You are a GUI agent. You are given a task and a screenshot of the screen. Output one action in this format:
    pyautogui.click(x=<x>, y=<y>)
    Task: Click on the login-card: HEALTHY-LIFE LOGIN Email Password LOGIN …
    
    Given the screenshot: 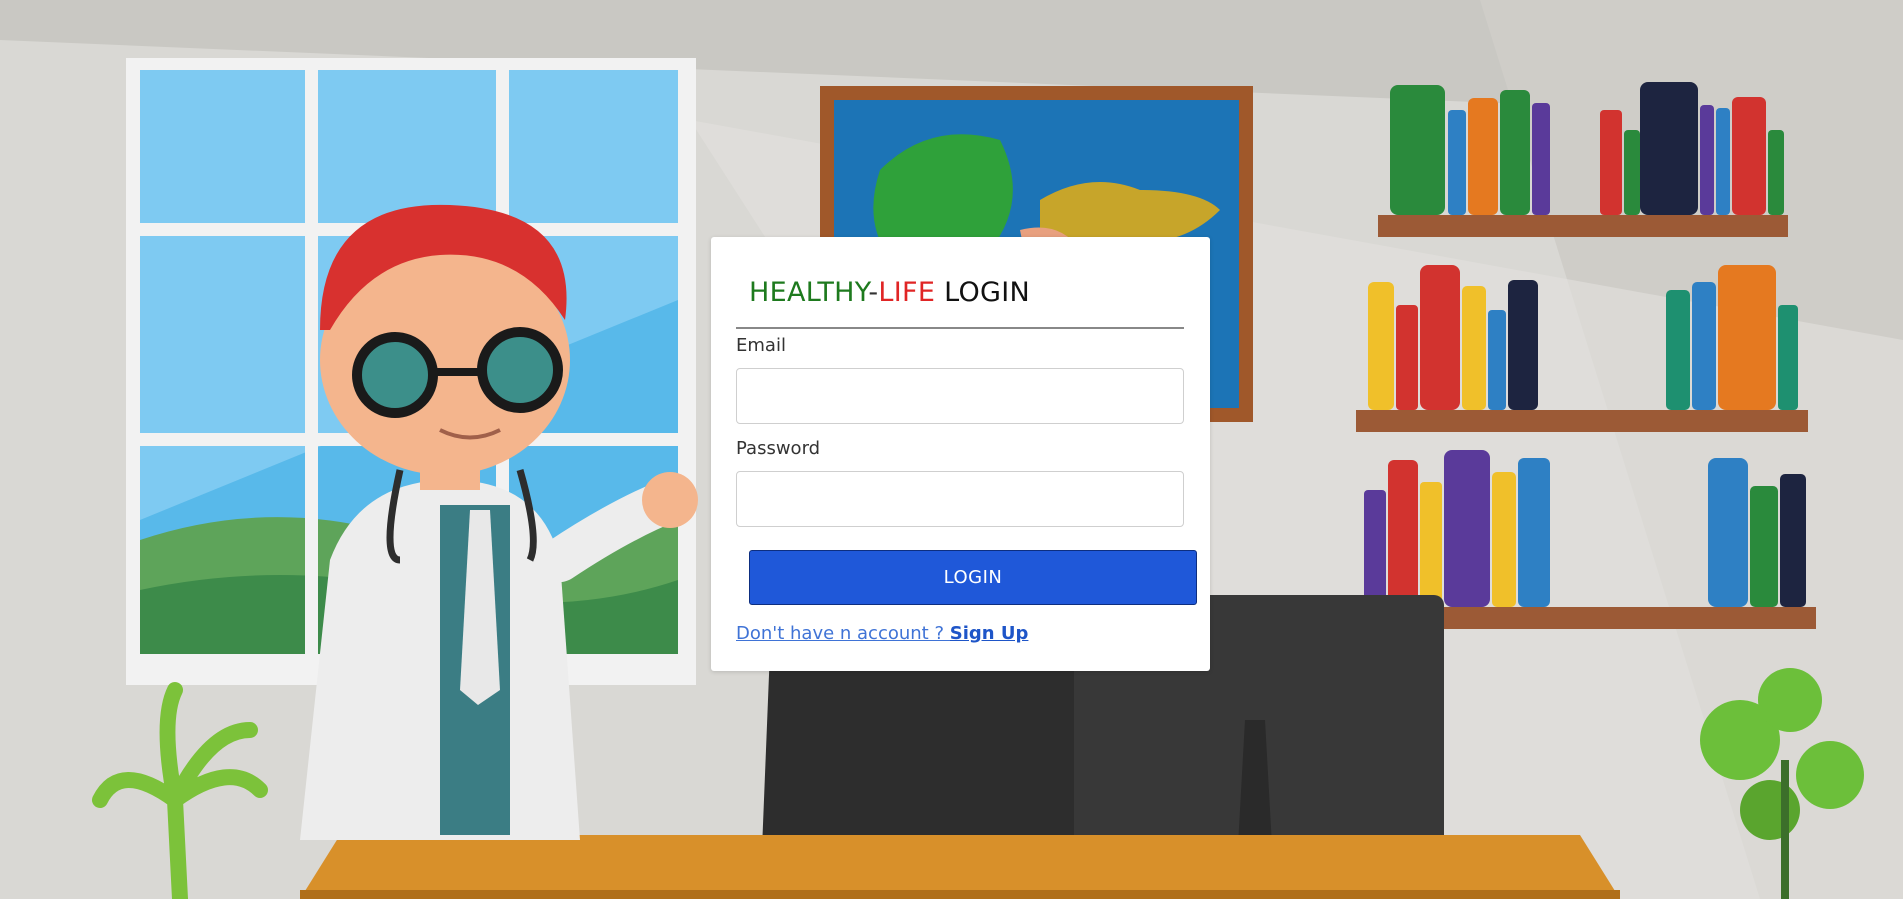 What is the action you would take?
    pyautogui.click(x=960, y=454)
    